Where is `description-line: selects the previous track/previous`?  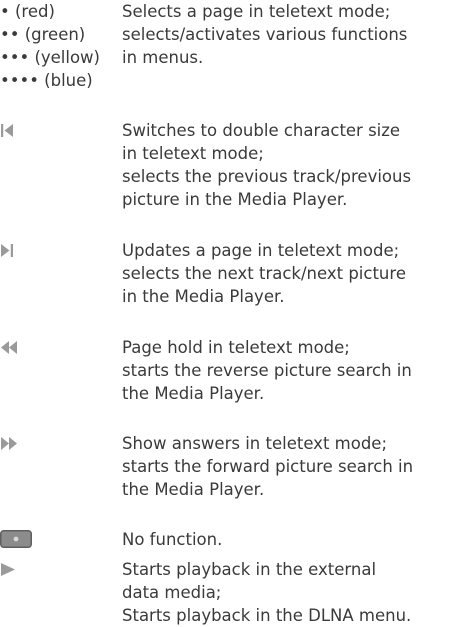
description-line: selects the previous track/previous is located at coordinates (267, 176).